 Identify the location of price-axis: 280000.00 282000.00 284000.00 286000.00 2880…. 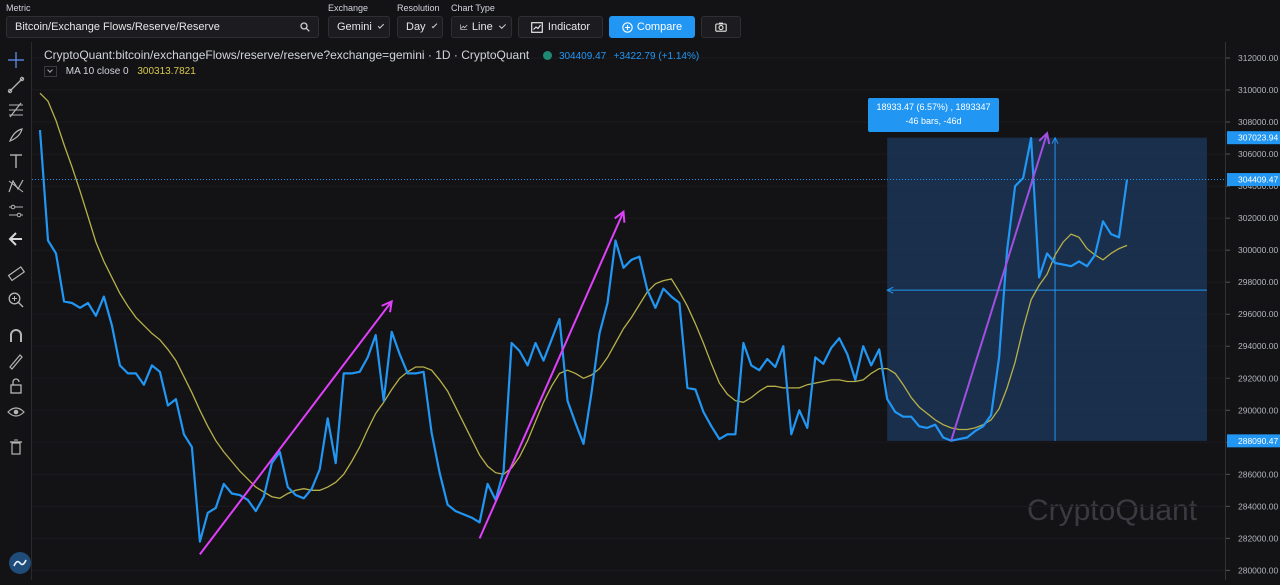
(1252, 311).